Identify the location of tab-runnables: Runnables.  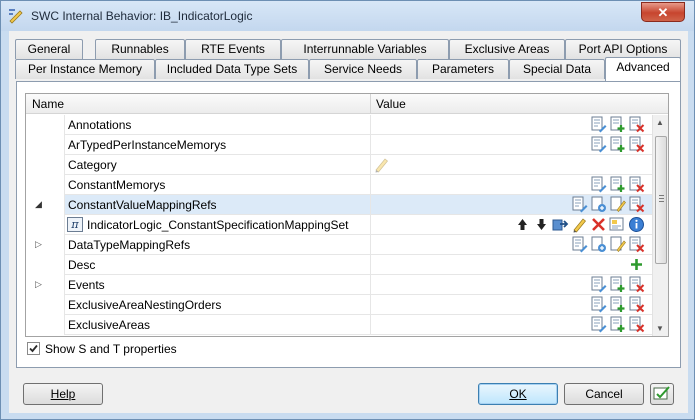
(140, 49).